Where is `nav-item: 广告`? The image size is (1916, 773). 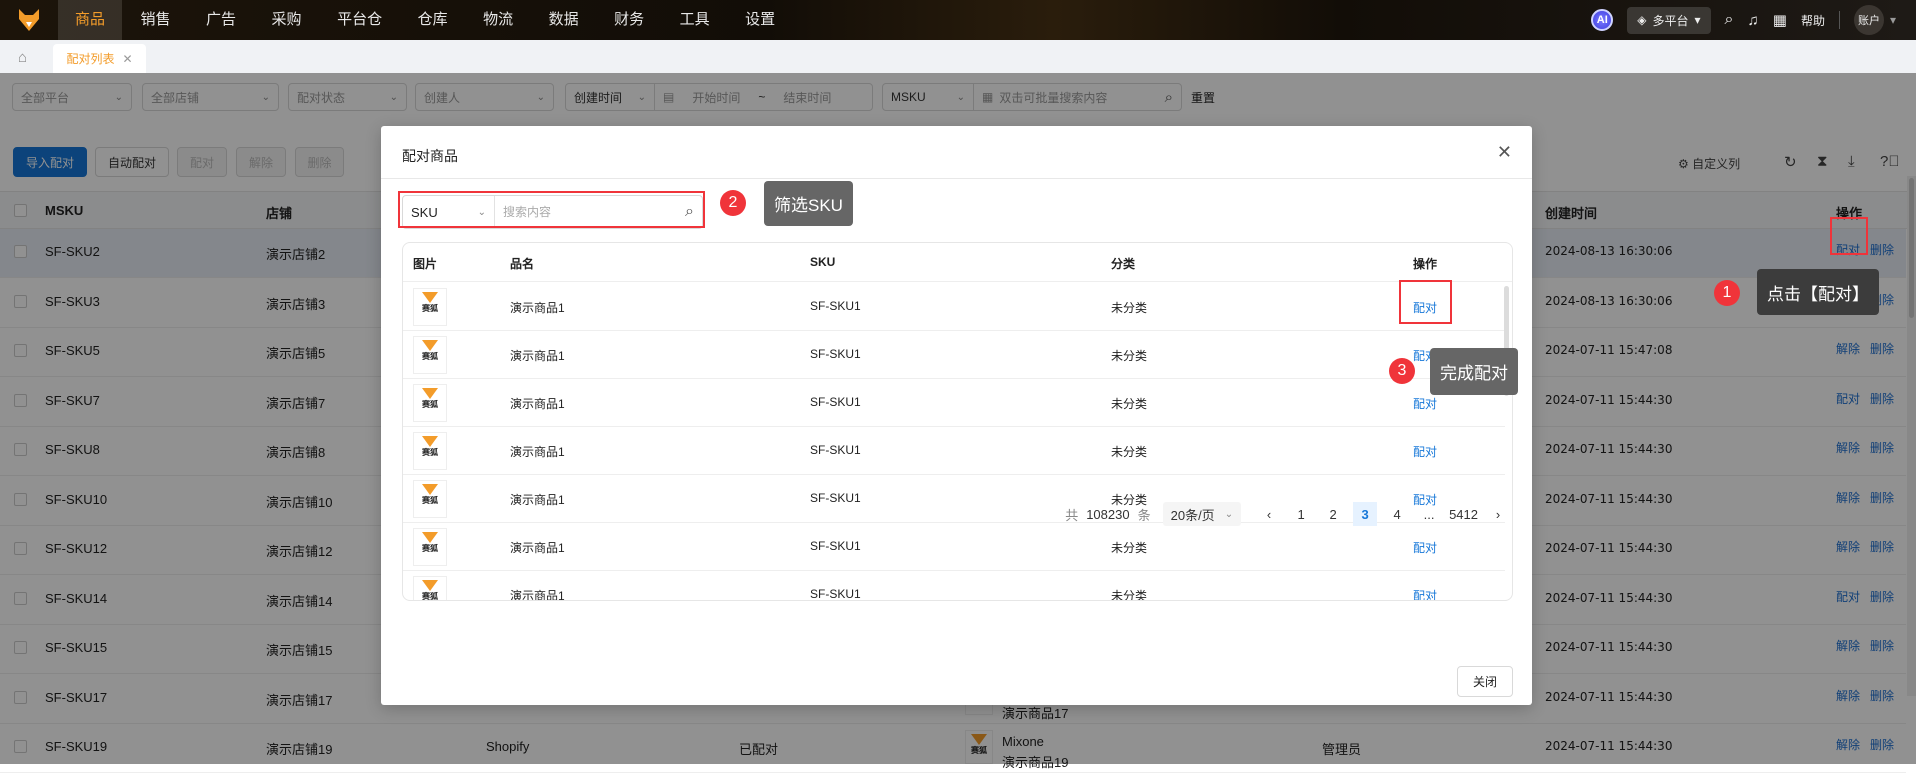 nav-item: 广告 is located at coordinates (221, 20).